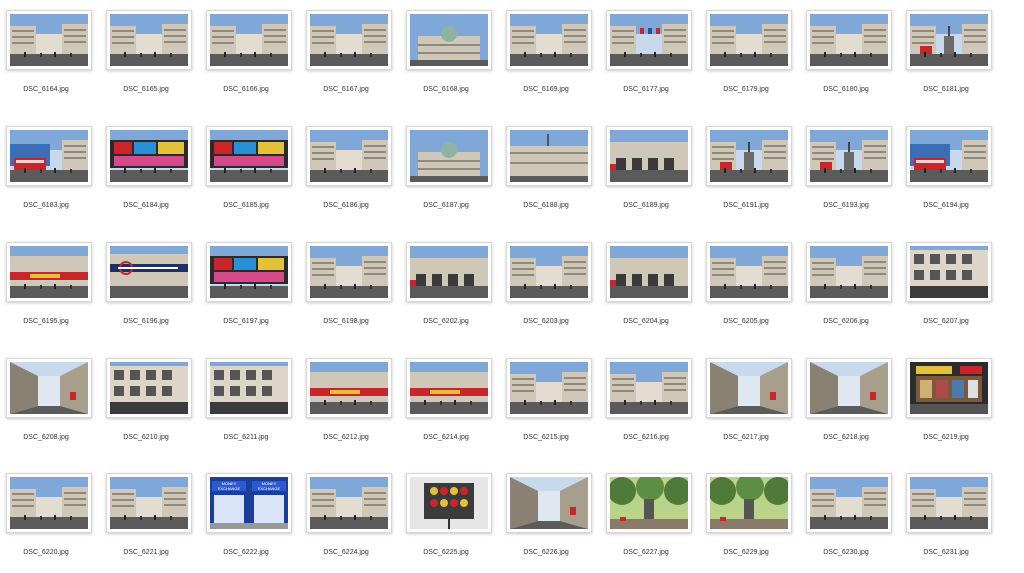 The height and width of the screenshot is (573, 1024). What do you see at coordinates (48, 321) in the screenshot?
I see `file-name-label: DSC_6195.jpg` at bounding box center [48, 321].